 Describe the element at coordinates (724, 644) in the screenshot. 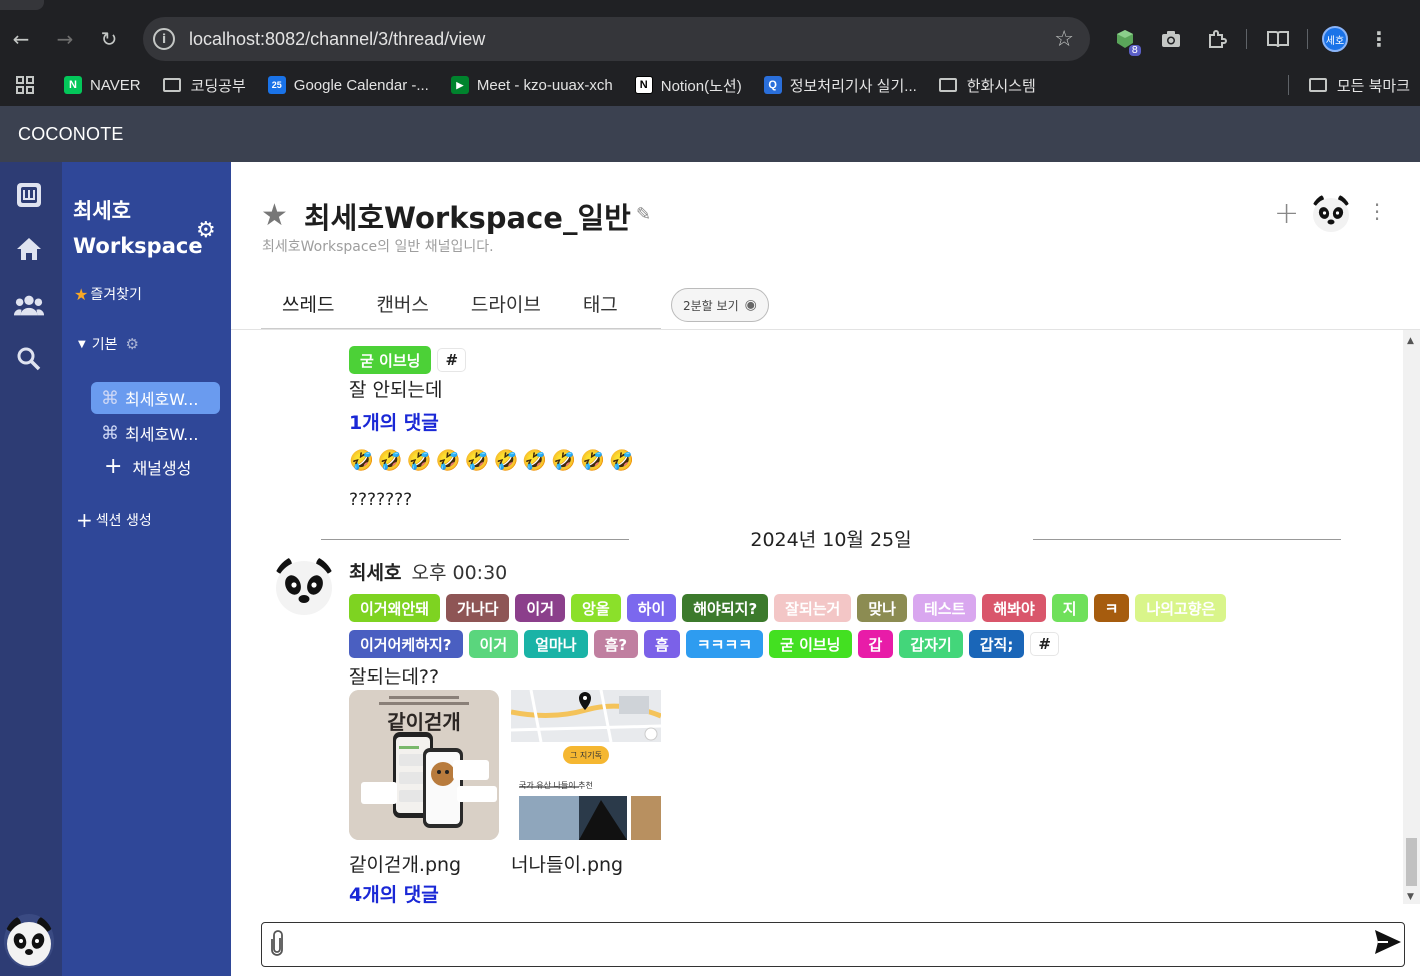

I see `thread-tag: ㅋㅋㅋㅋ` at that location.